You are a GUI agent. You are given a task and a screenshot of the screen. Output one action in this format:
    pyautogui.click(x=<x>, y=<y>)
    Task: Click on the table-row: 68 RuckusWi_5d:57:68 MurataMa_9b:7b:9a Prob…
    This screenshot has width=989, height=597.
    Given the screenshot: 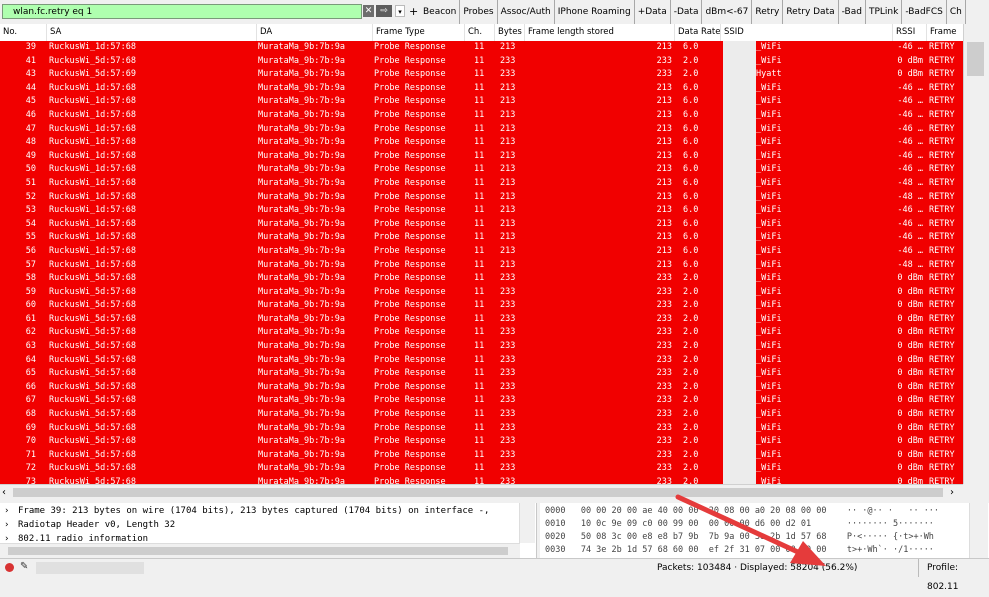 What is the action you would take?
    pyautogui.click(x=481, y=415)
    